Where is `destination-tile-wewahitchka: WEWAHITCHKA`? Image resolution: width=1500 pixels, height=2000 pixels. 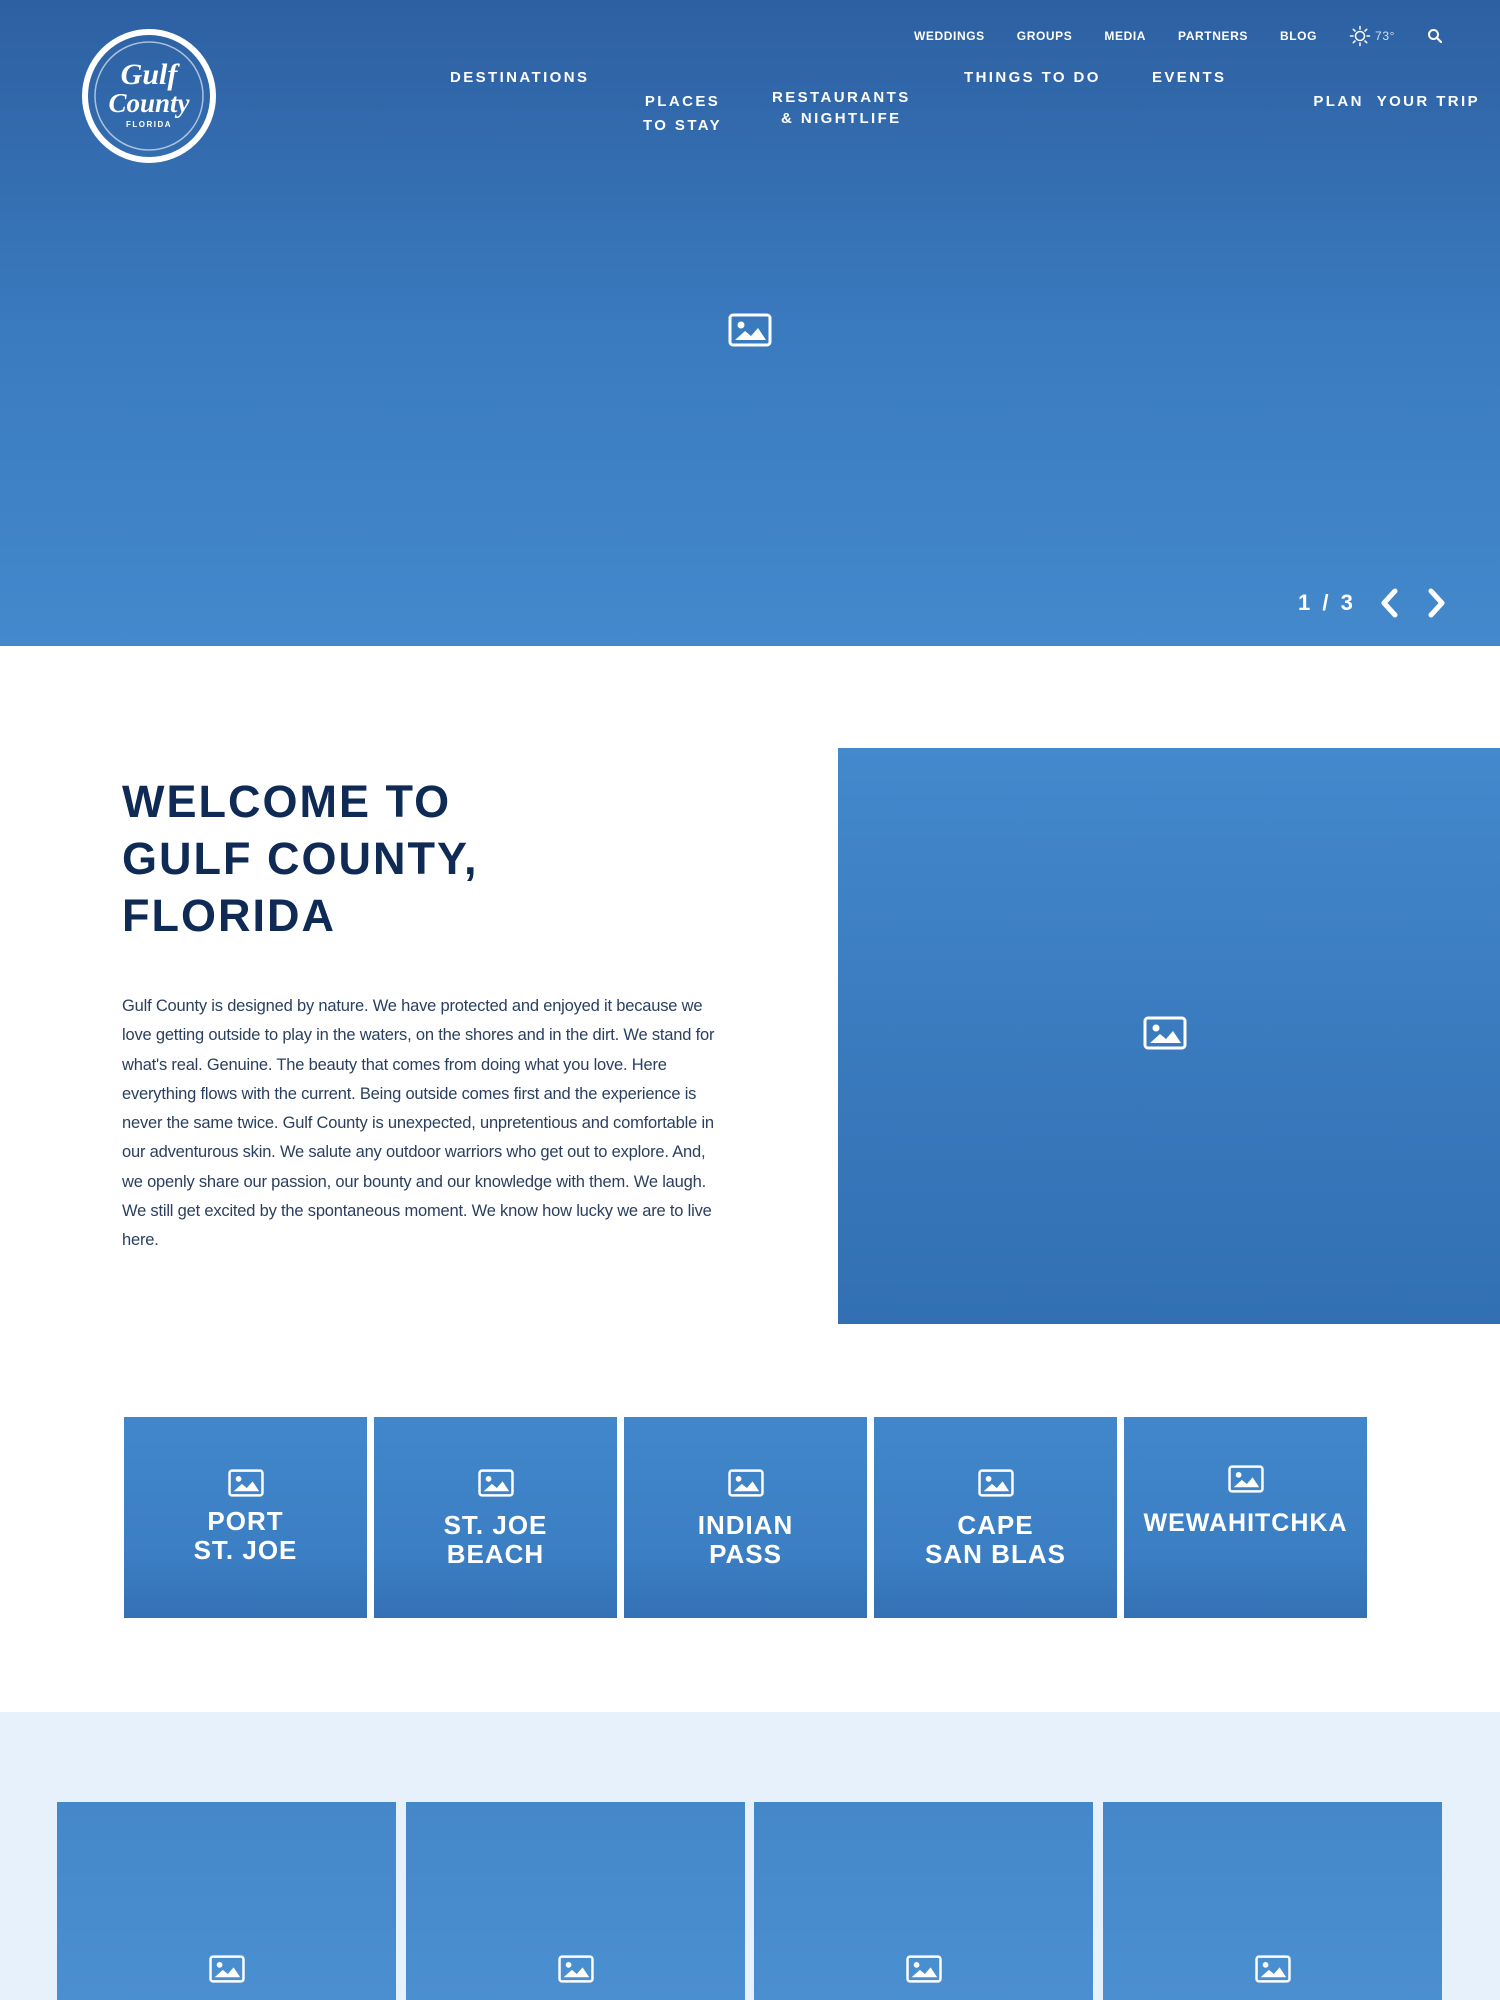 destination-tile-wewahitchka: WEWAHITCHKA is located at coordinates (1245, 1517).